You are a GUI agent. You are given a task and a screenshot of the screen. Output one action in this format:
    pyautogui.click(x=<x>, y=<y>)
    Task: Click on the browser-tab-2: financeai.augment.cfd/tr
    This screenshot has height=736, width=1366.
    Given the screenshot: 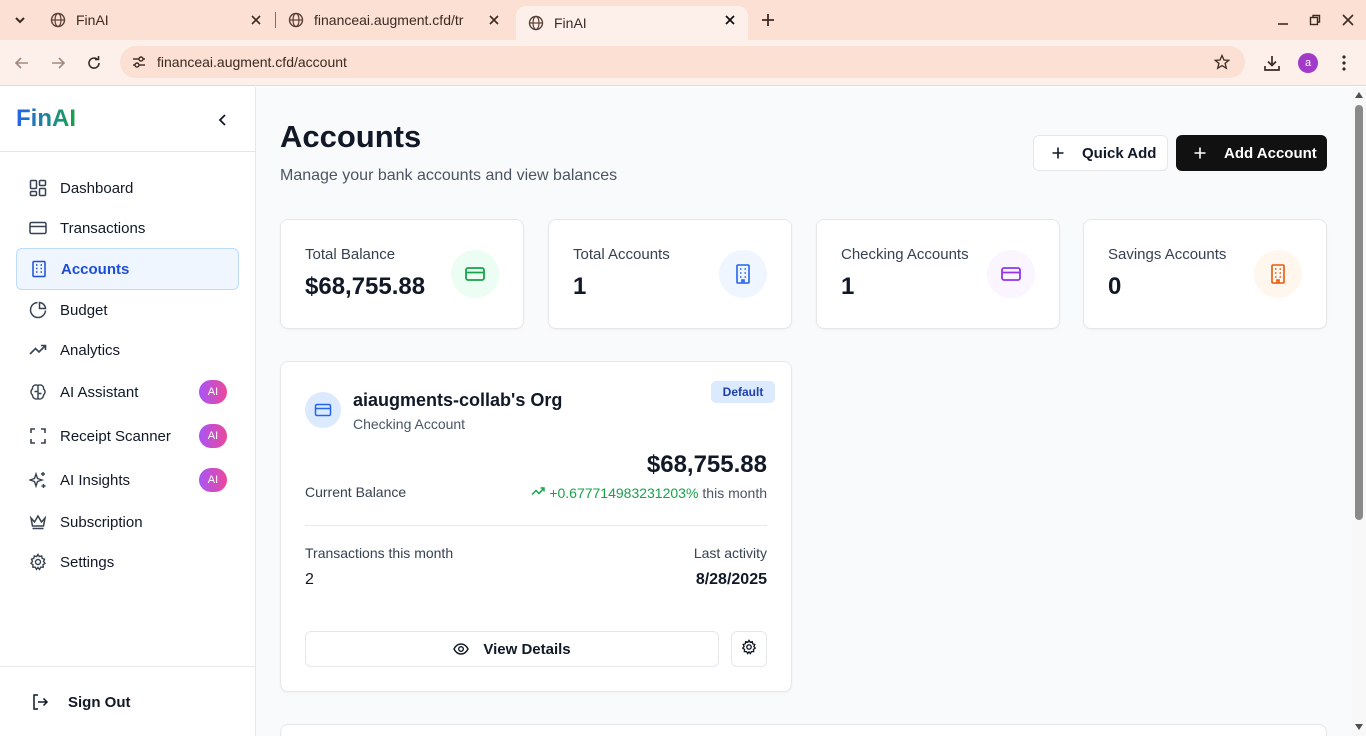 What is the action you would take?
    pyautogui.click(x=394, y=20)
    